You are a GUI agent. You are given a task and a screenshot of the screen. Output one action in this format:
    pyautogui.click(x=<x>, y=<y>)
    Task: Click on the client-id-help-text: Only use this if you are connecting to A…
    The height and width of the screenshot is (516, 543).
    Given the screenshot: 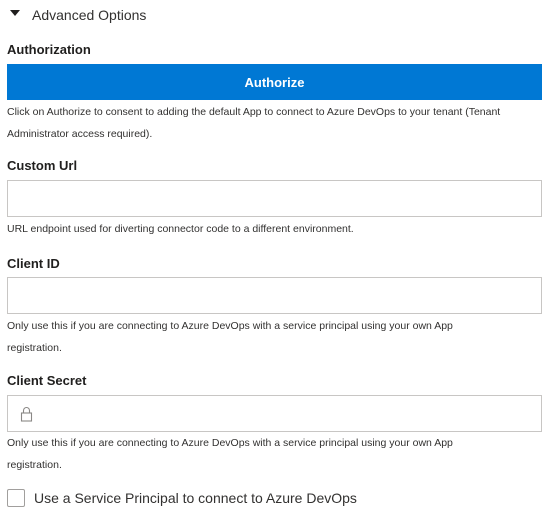 What is the action you would take?
    pyautogui.click(x=272, y=337)
    